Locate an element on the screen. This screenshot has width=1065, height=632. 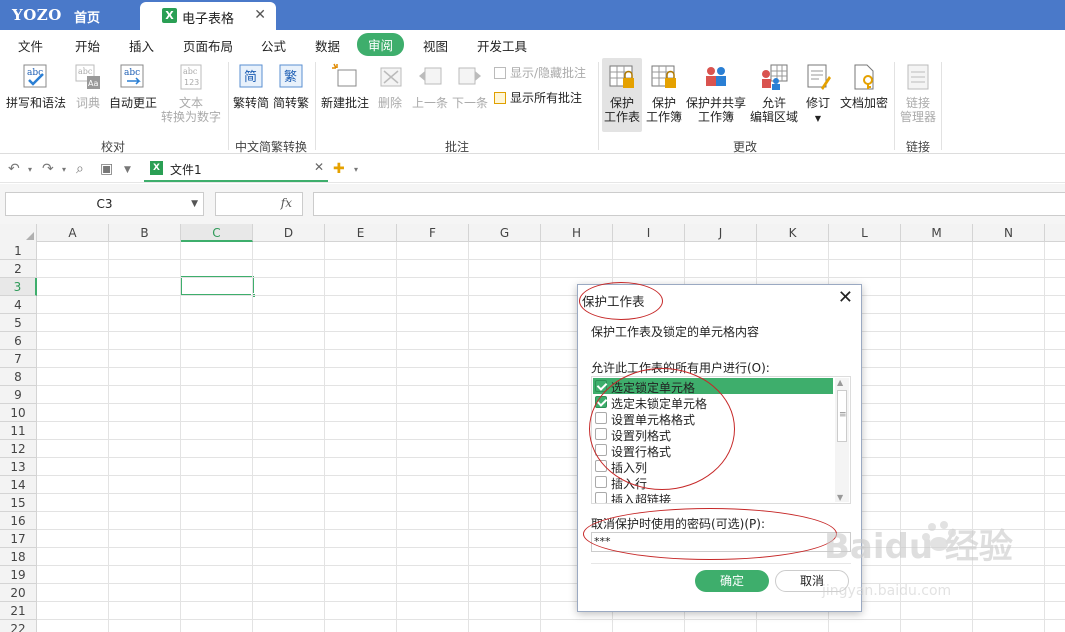
row-header: 21 is located at coordinates (18, 611).